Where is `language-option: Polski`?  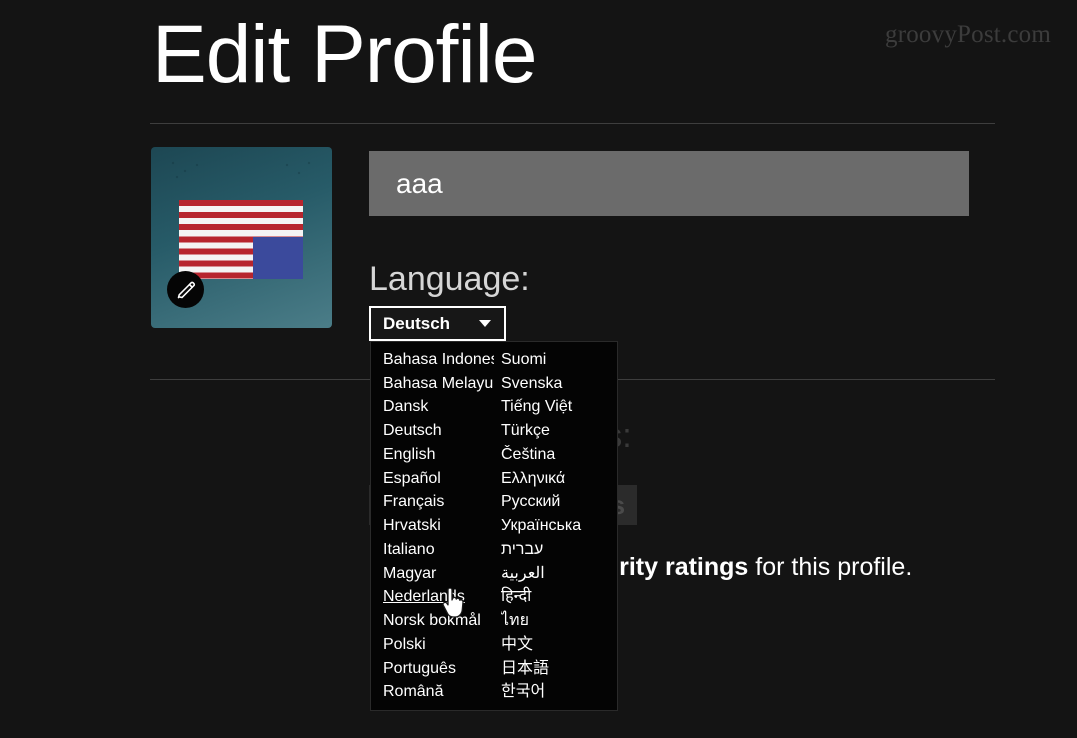 language-option: Polski is located at coordinates (438, 645).